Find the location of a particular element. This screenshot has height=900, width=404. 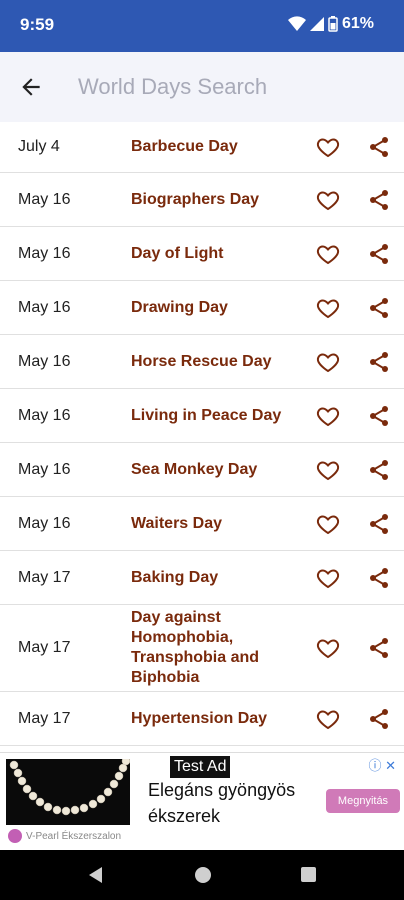

status-bar: 9:59 61% is located at coordinates (202, 26).